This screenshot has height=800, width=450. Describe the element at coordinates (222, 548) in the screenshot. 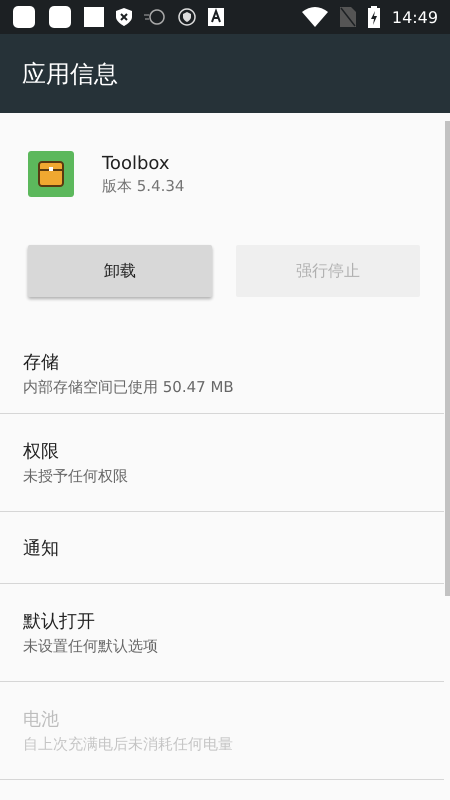

I see `settings-item: 通知` at that location.